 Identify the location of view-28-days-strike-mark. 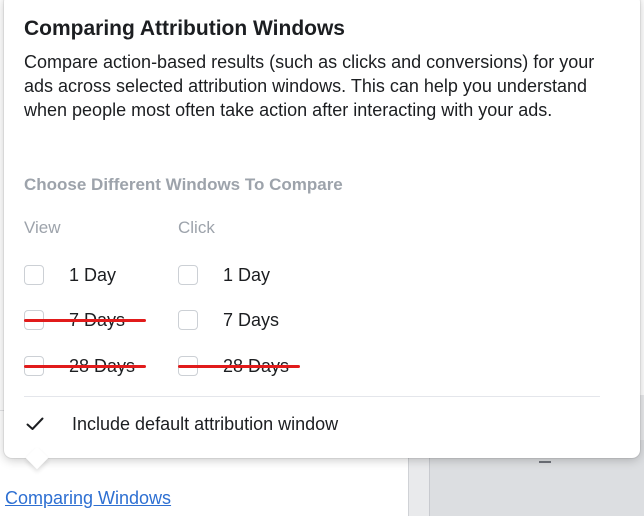
(85, 366).